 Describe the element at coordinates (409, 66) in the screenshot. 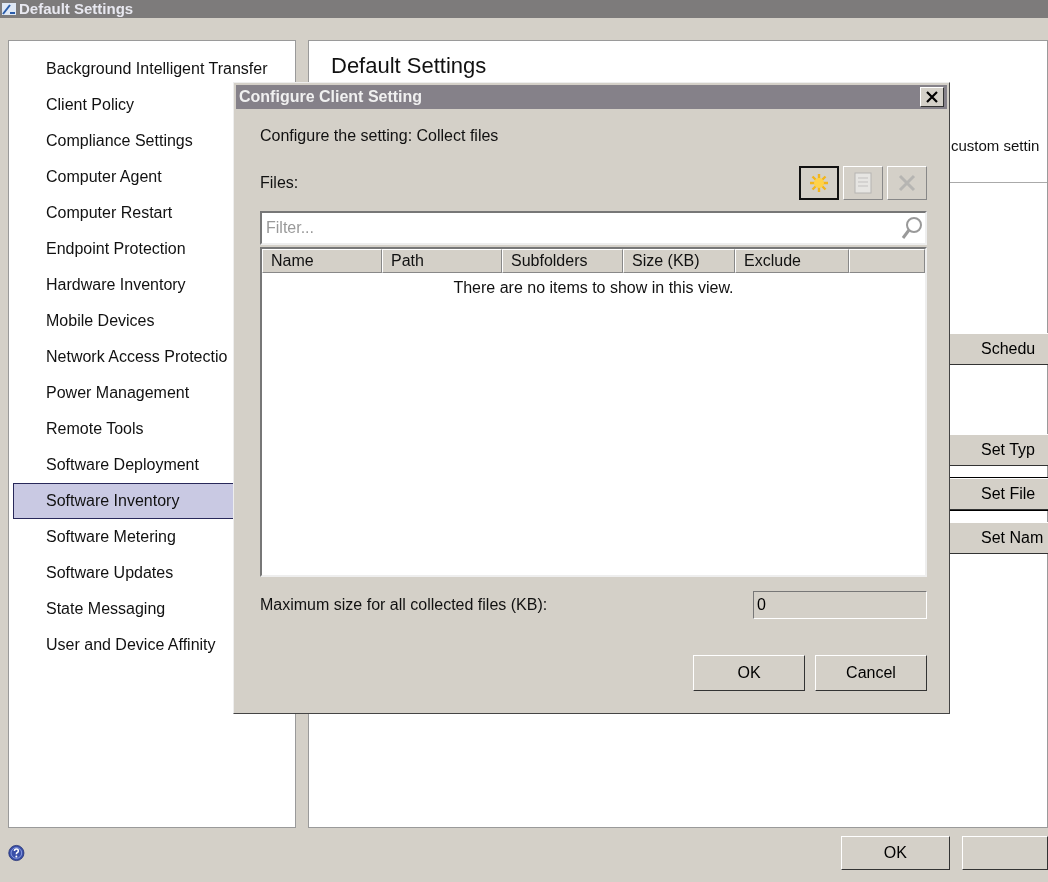

I see `panel-heading: Default Settings` at that location.